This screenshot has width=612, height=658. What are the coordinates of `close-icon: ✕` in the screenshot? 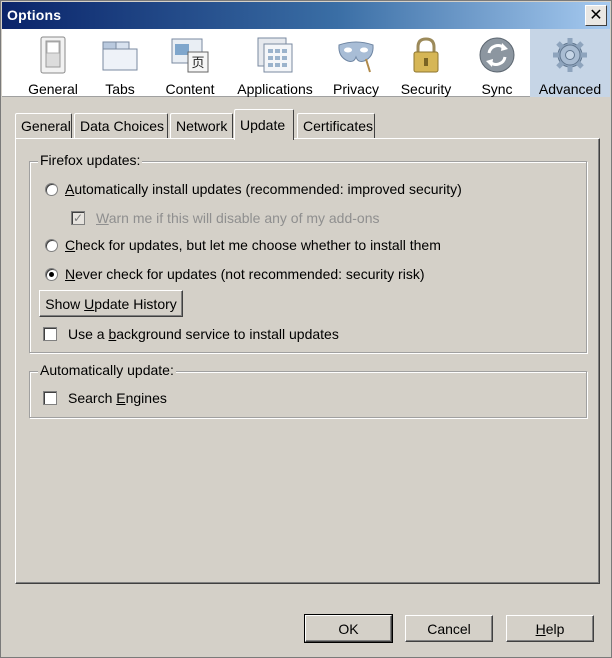 It's located at (596, 15).